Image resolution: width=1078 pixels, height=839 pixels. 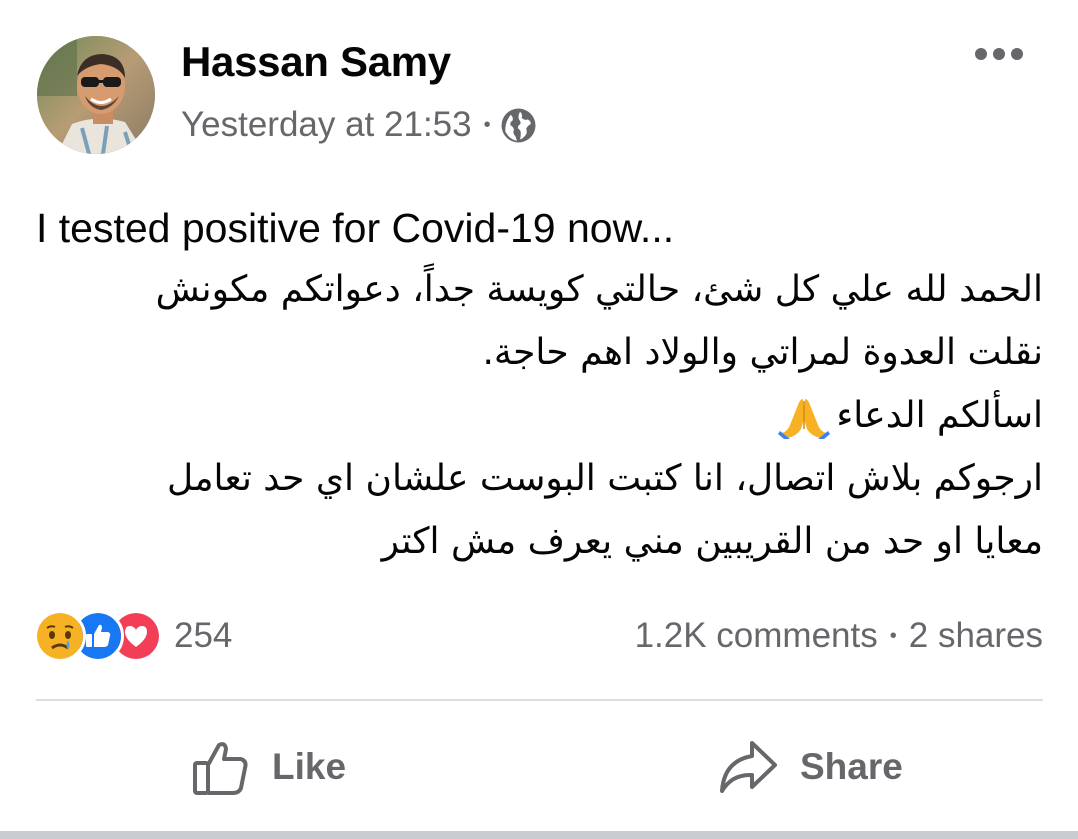 What do you see at coordinates (220, 768) in the screenshot?
I see `thumbs-up-icon` at bounding box center [220, 768].